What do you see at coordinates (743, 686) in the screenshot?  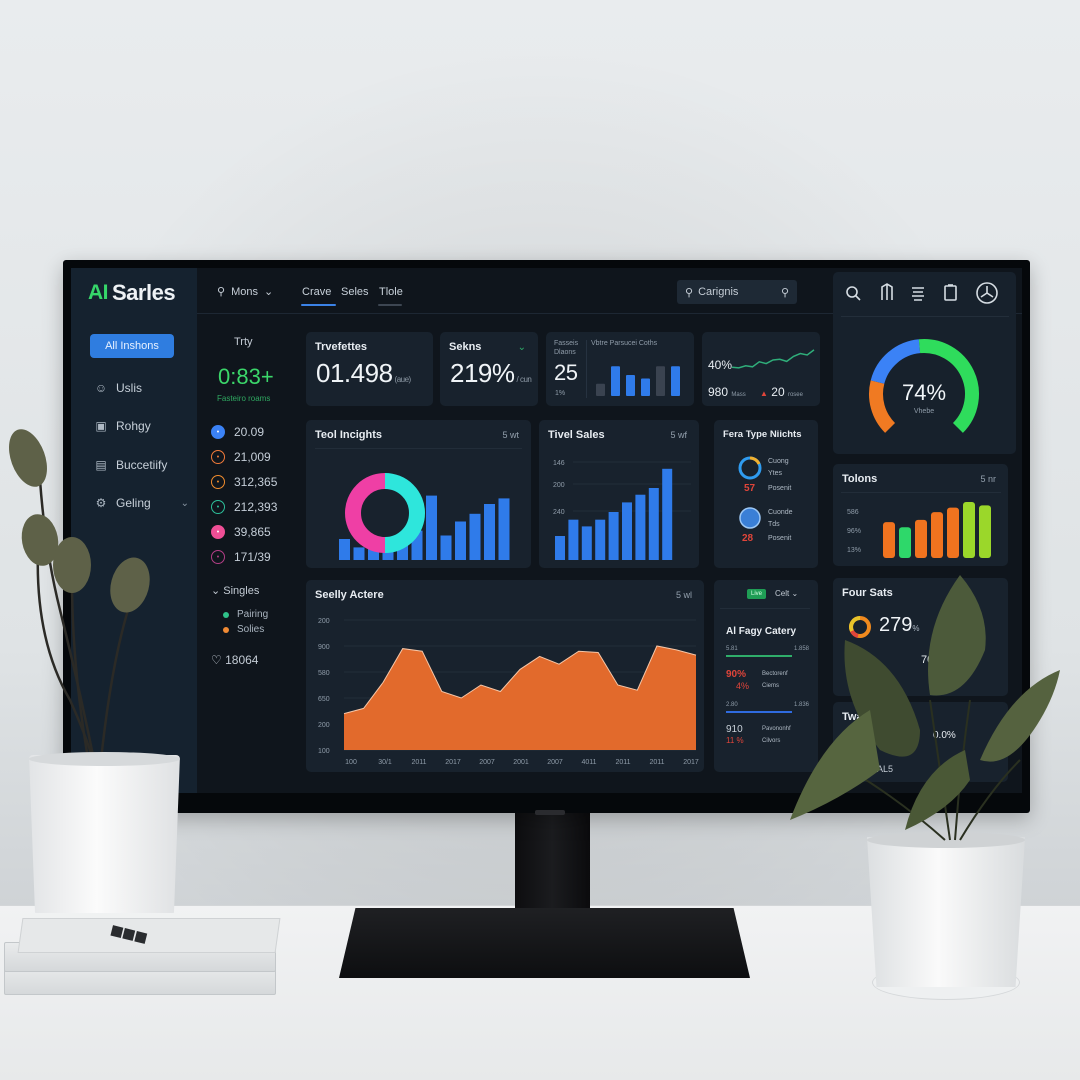 I see `row-sub: 4%` at bounding box center [743, 686].